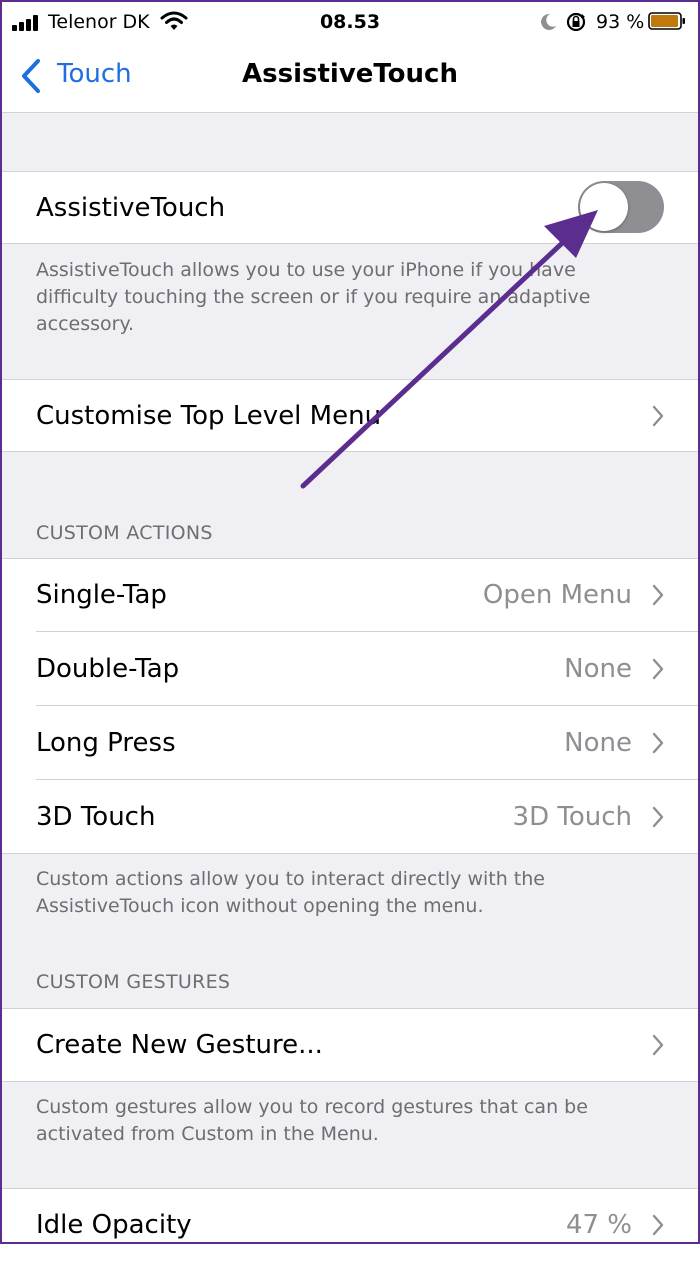 Image resolution: width=700 pixels, height=1262 pixels. Describe the element at coordinates (106, 743) in the screenshot. I see `row-label: Long Press` at that location.